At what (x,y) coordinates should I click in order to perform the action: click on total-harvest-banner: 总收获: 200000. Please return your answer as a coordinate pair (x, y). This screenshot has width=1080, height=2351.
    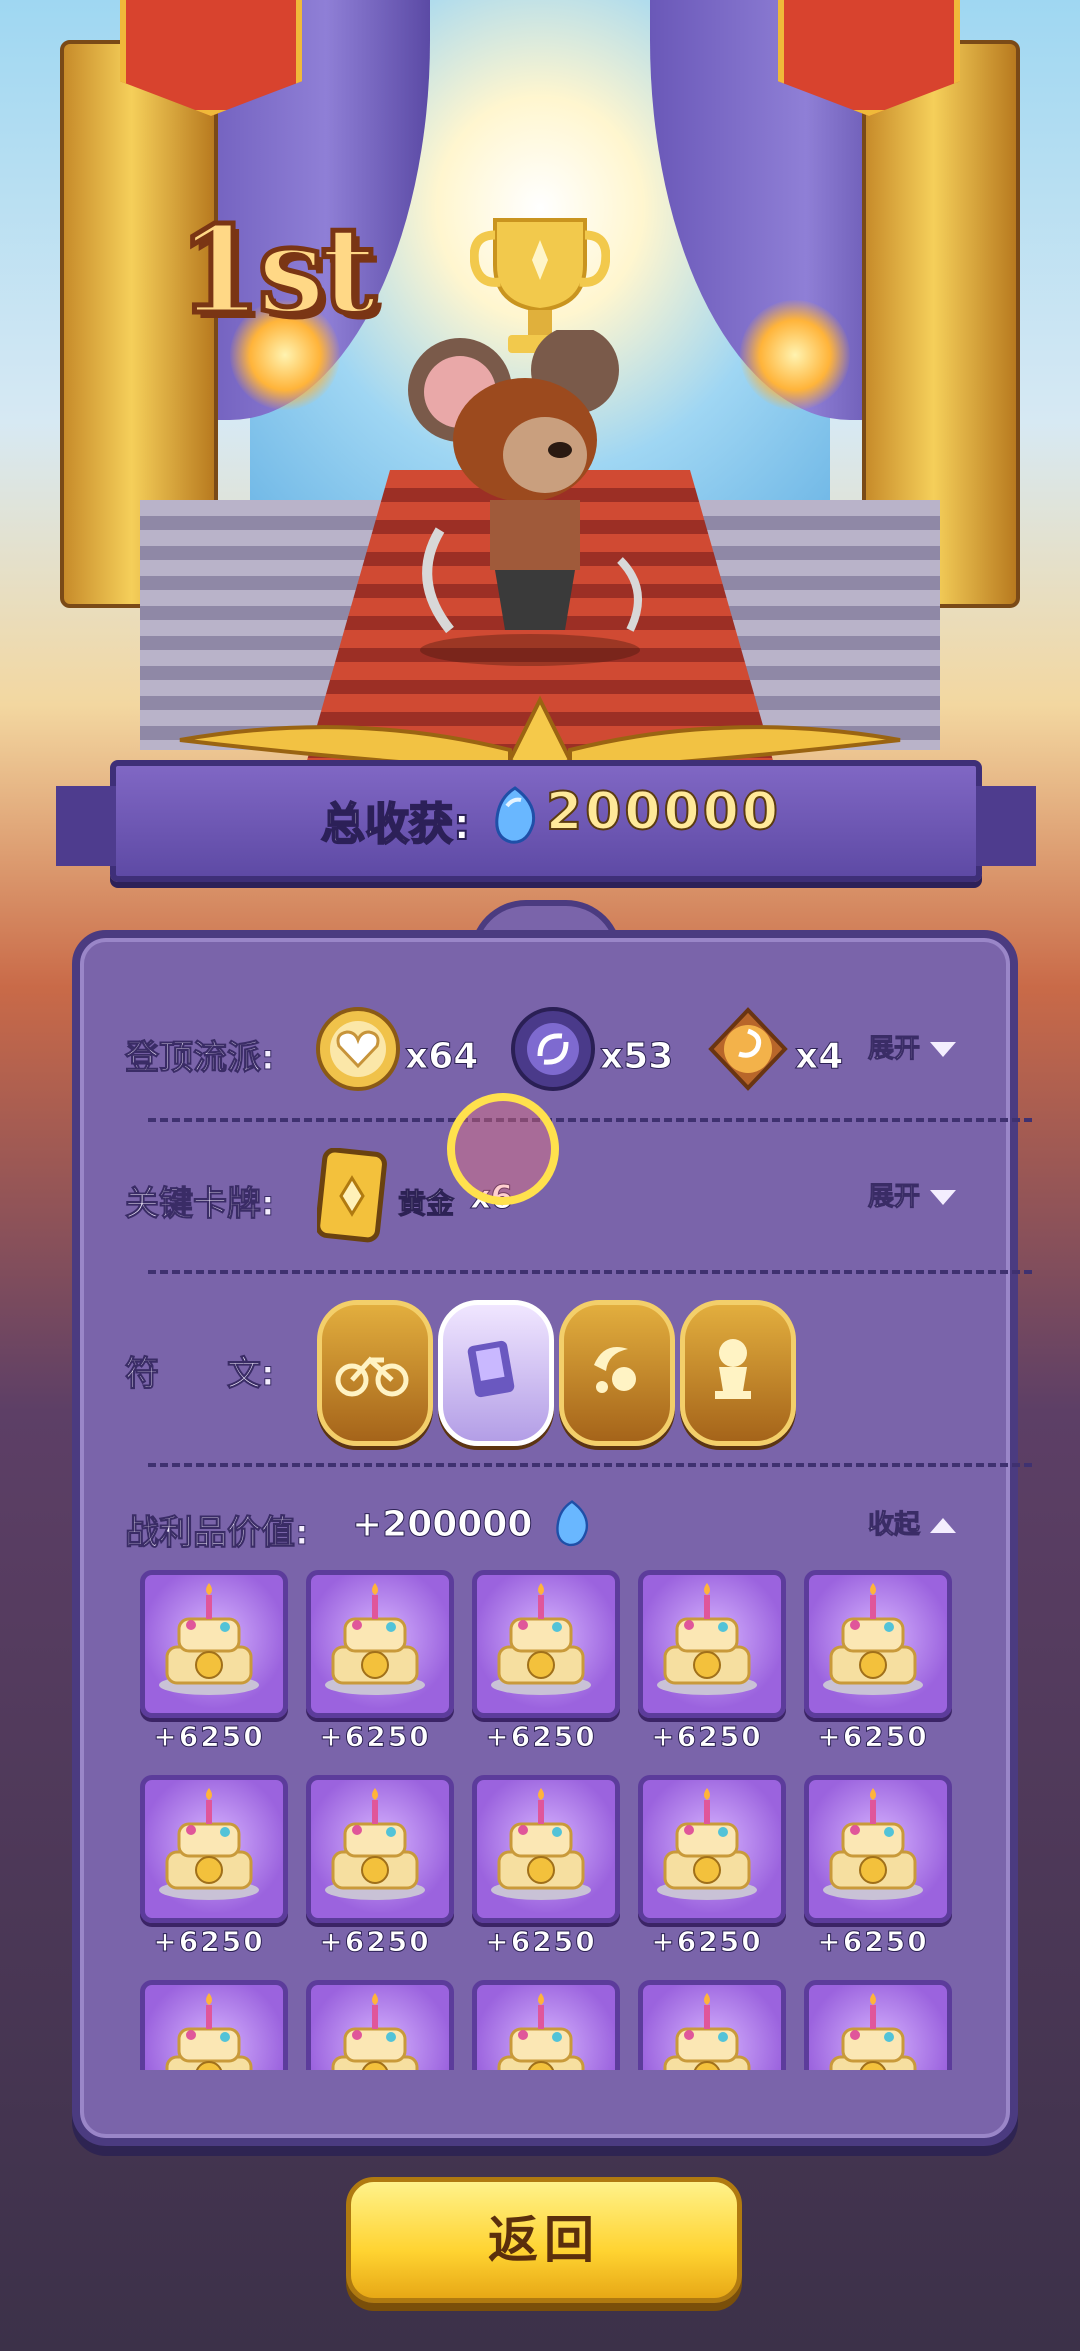
    Looking at the image, I should click on (546, 821).